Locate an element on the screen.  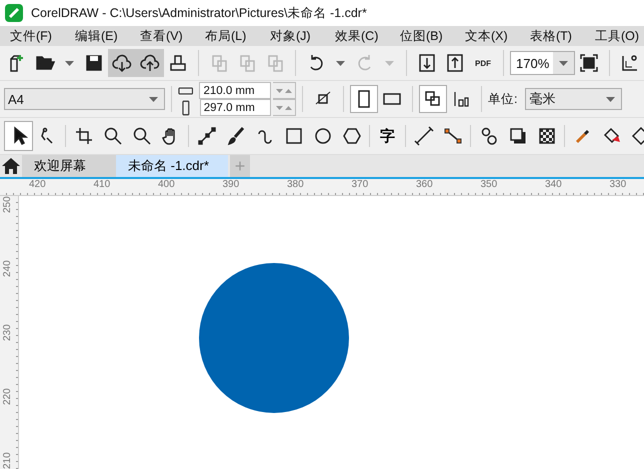
ruler-label: 240 is located at coordinates (8, 269).